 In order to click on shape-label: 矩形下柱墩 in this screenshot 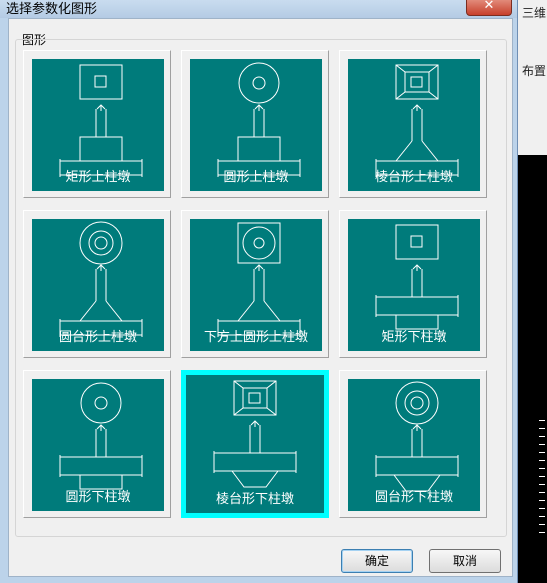, I will do `click(414, 337)`.